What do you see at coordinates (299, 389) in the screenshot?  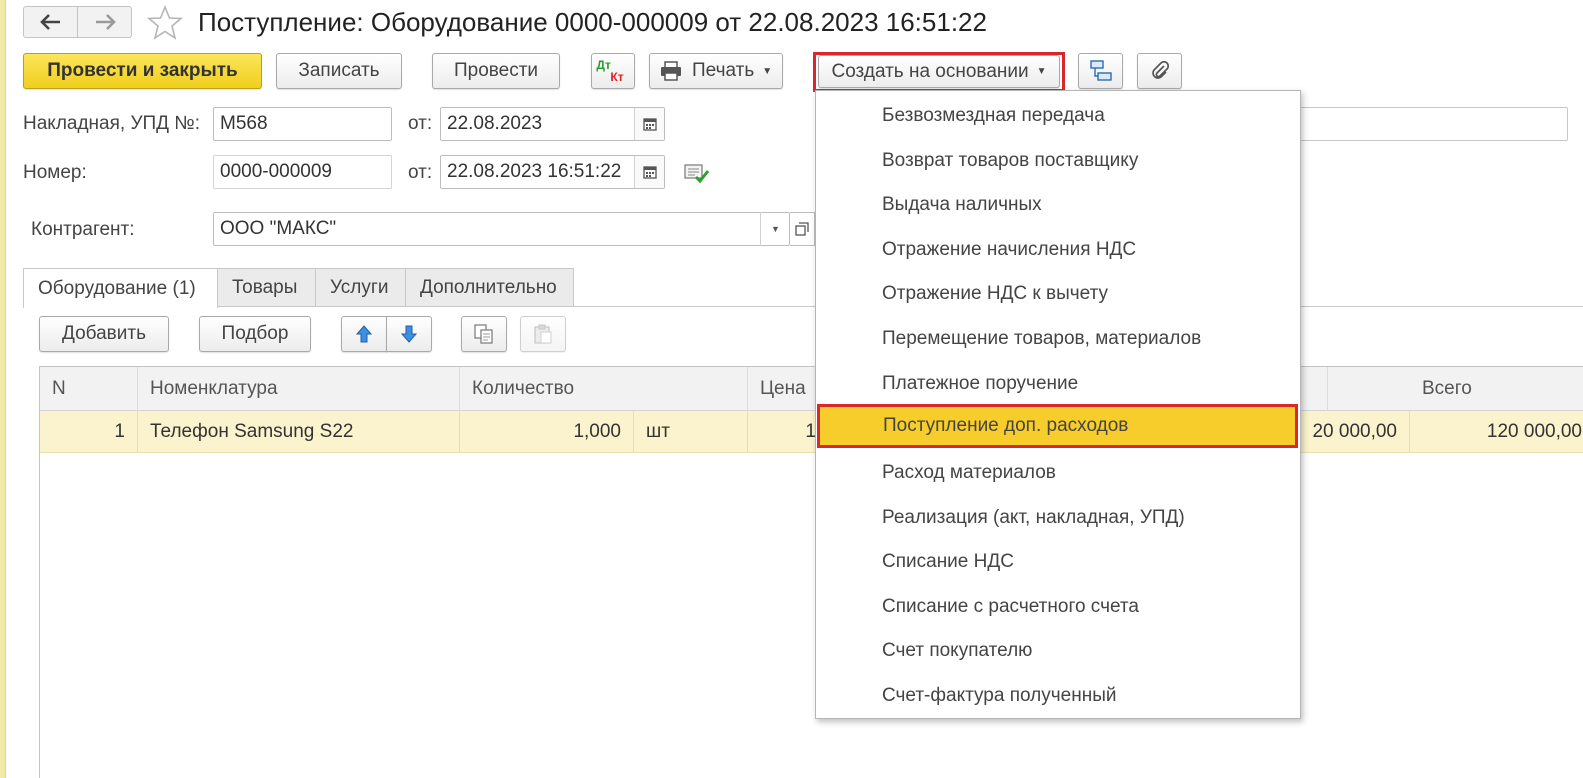 I see `column-header-nomenclature: Номенклатура` at bounding box center [299, 389].